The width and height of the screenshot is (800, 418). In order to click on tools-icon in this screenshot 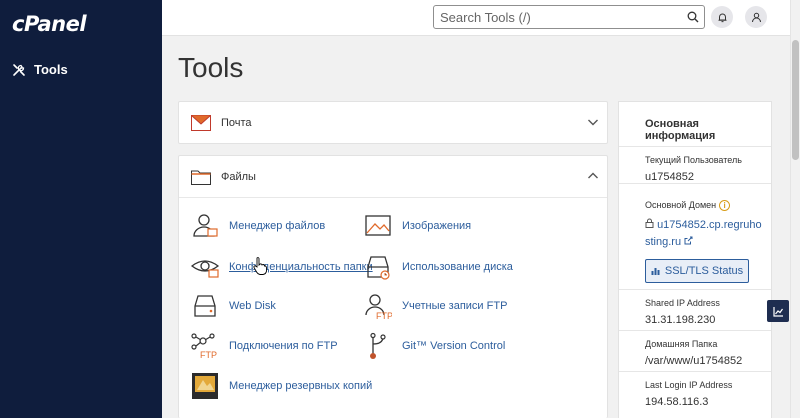, I will do `click(19, 69)`.